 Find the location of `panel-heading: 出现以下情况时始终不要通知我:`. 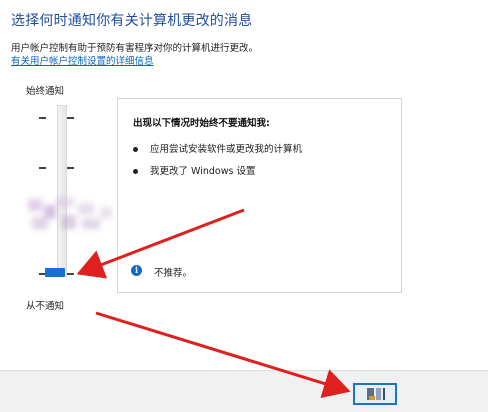

panel-heading: 出现以下情况时始终不要通知我: is located at coordinates (201, 123).